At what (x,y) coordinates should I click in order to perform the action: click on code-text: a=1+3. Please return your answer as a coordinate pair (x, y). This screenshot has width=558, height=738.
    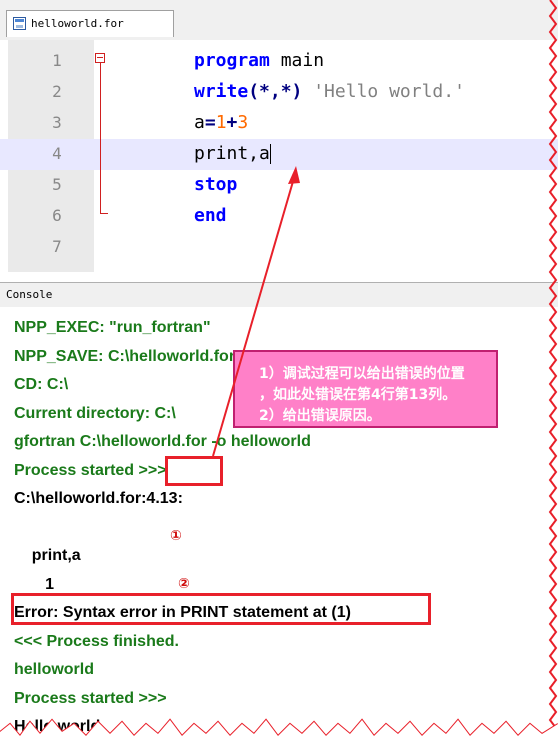
    Looking at the image, I should click on (221, 122).